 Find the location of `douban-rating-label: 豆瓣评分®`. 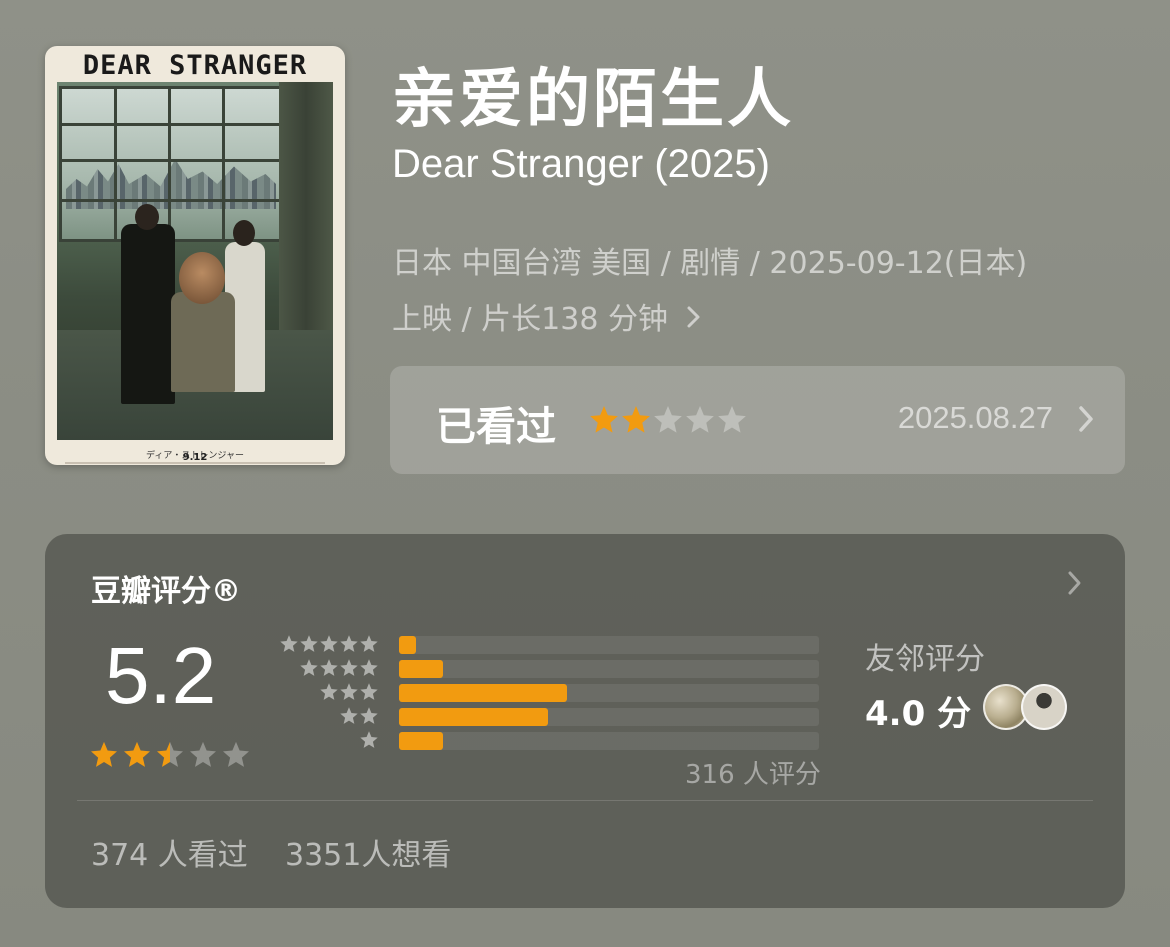

douban-rating-label: 豆瓣评分® is located at coordinates (166, 591).